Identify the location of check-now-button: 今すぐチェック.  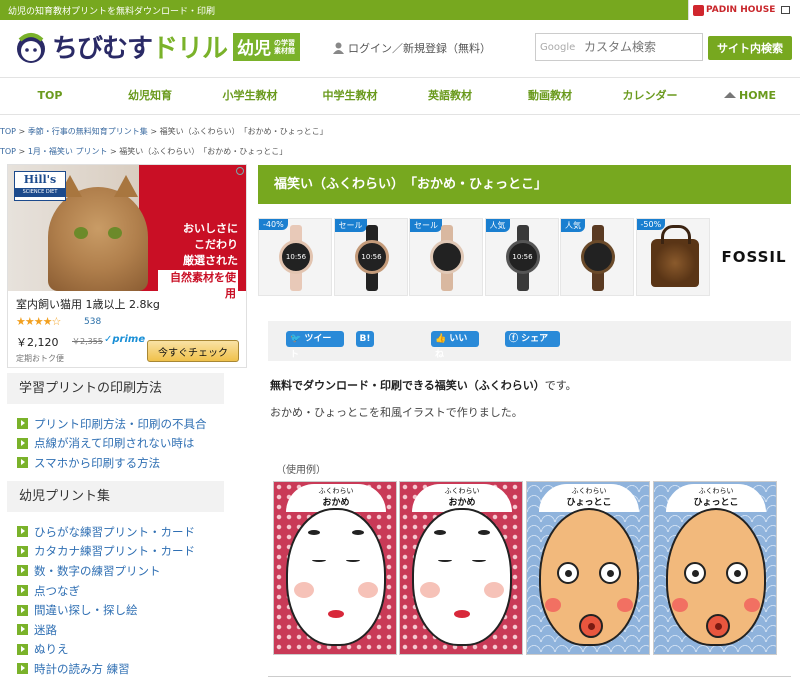
(193, 351).